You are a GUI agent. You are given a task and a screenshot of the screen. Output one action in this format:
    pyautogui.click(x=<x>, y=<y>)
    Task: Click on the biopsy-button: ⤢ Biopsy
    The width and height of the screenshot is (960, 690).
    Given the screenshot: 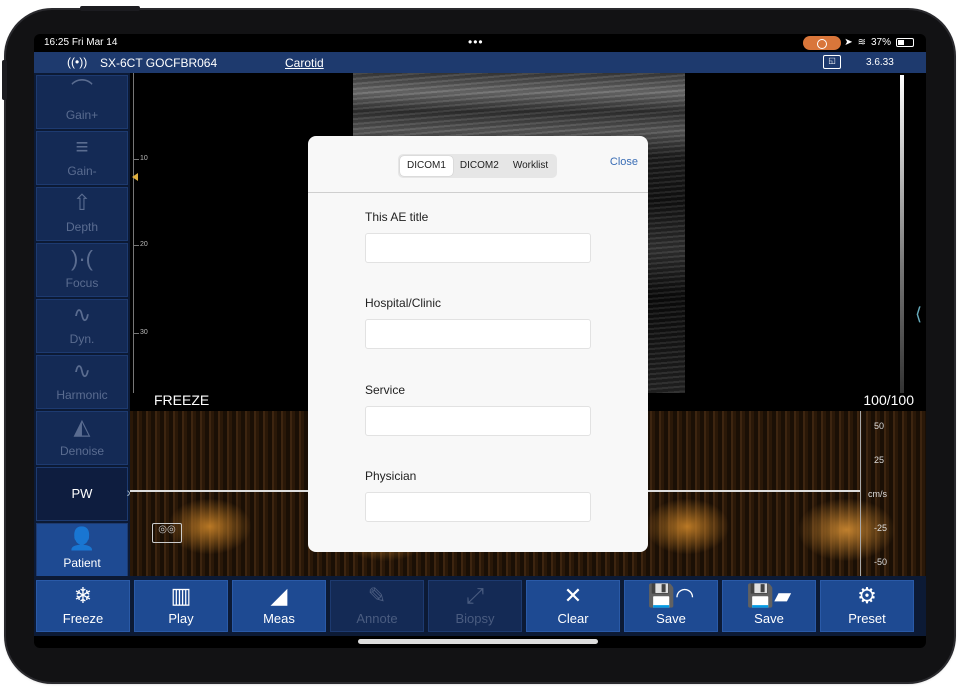 What is the action you would take?
    pyautogui.click(x=475, y=606)
    